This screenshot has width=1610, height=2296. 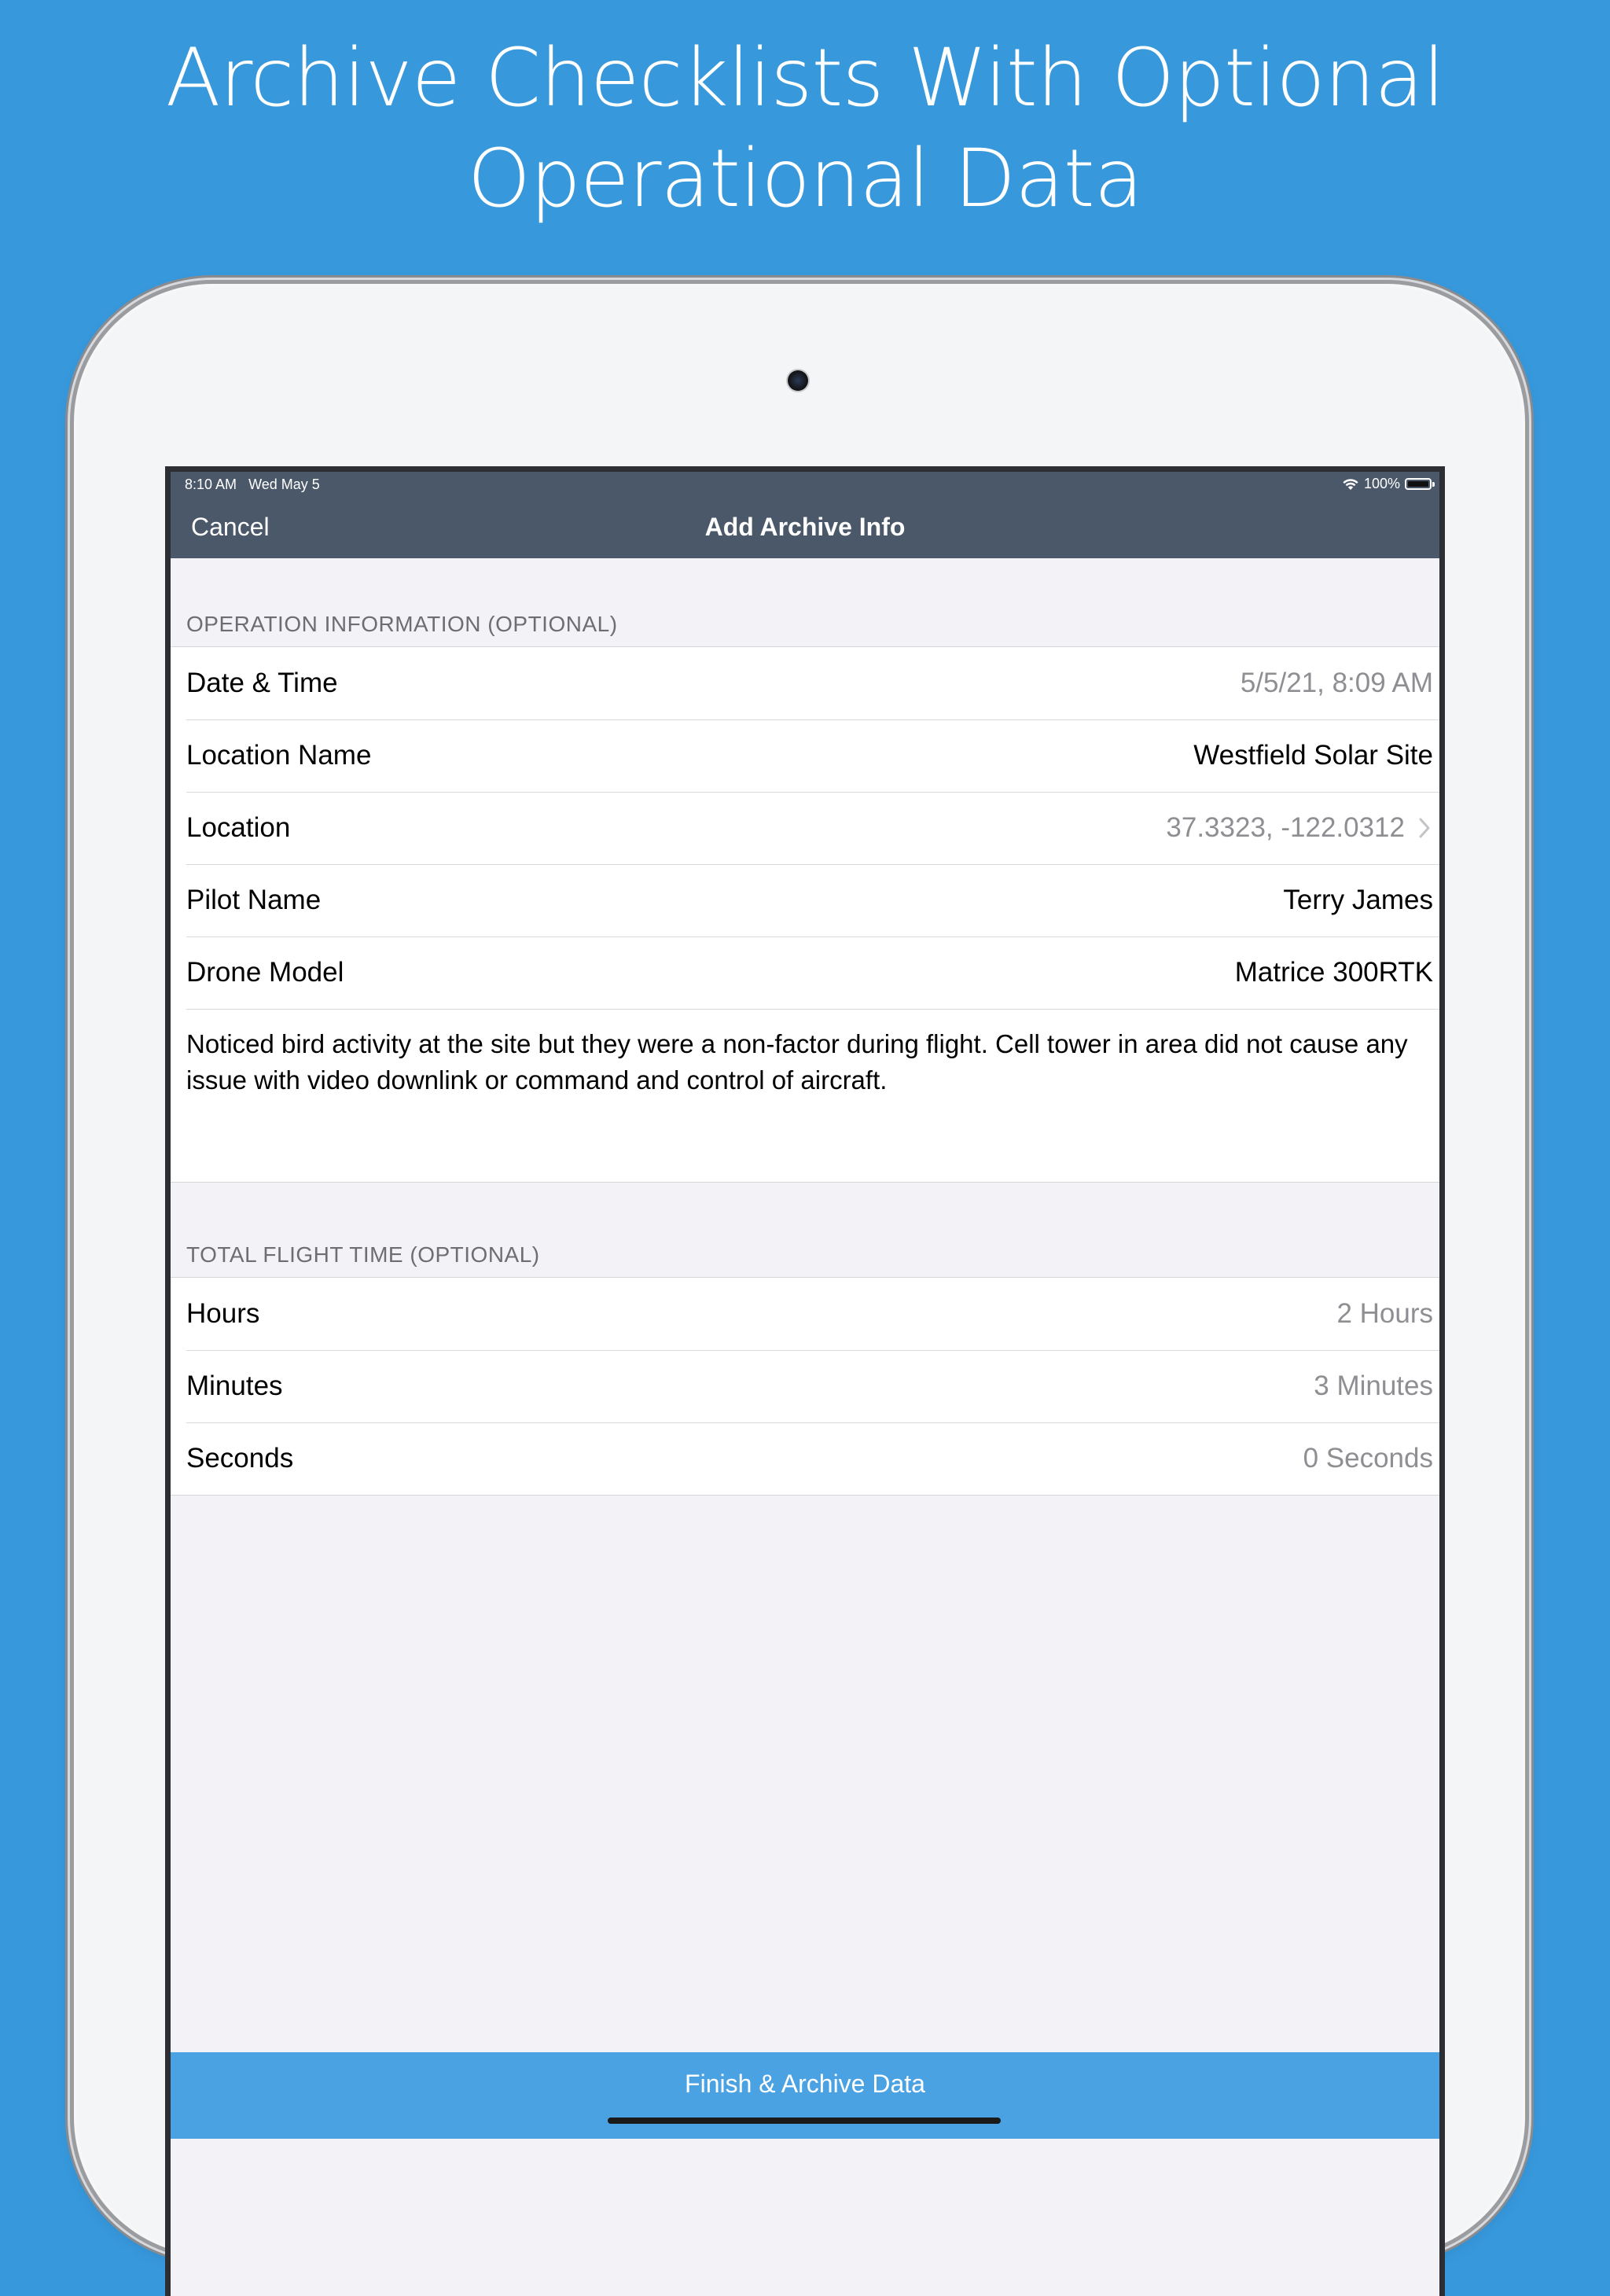 I want to click on row-label: Pilot Name, so click(x=254, y=900).